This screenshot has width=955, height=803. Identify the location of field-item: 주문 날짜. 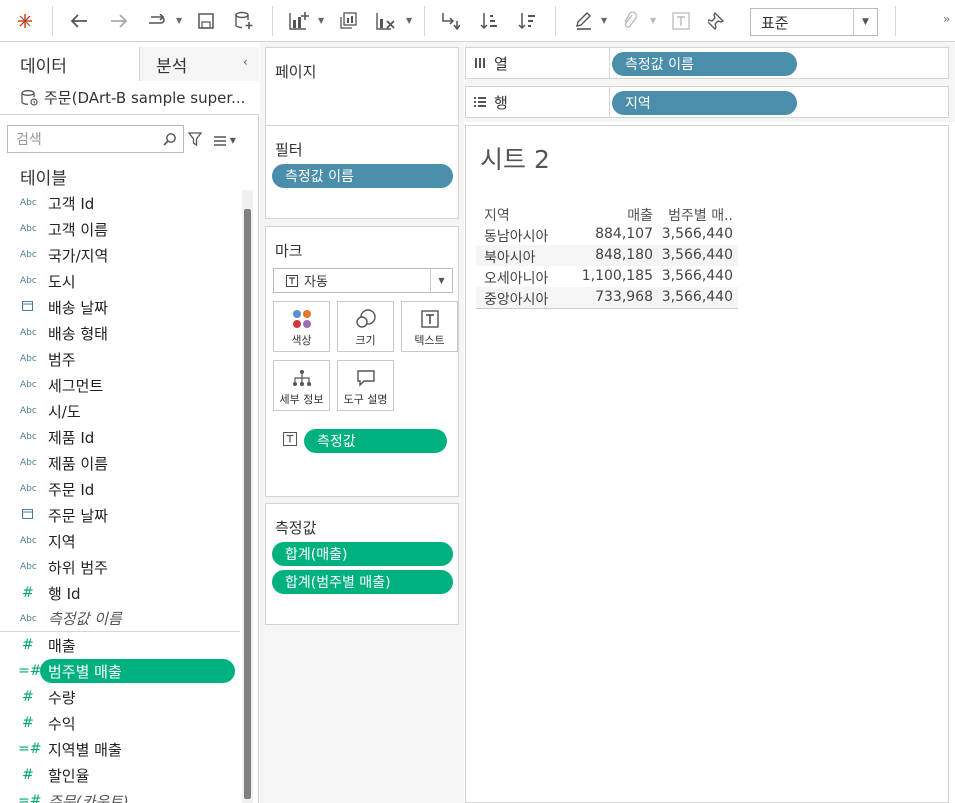
(120, 515).